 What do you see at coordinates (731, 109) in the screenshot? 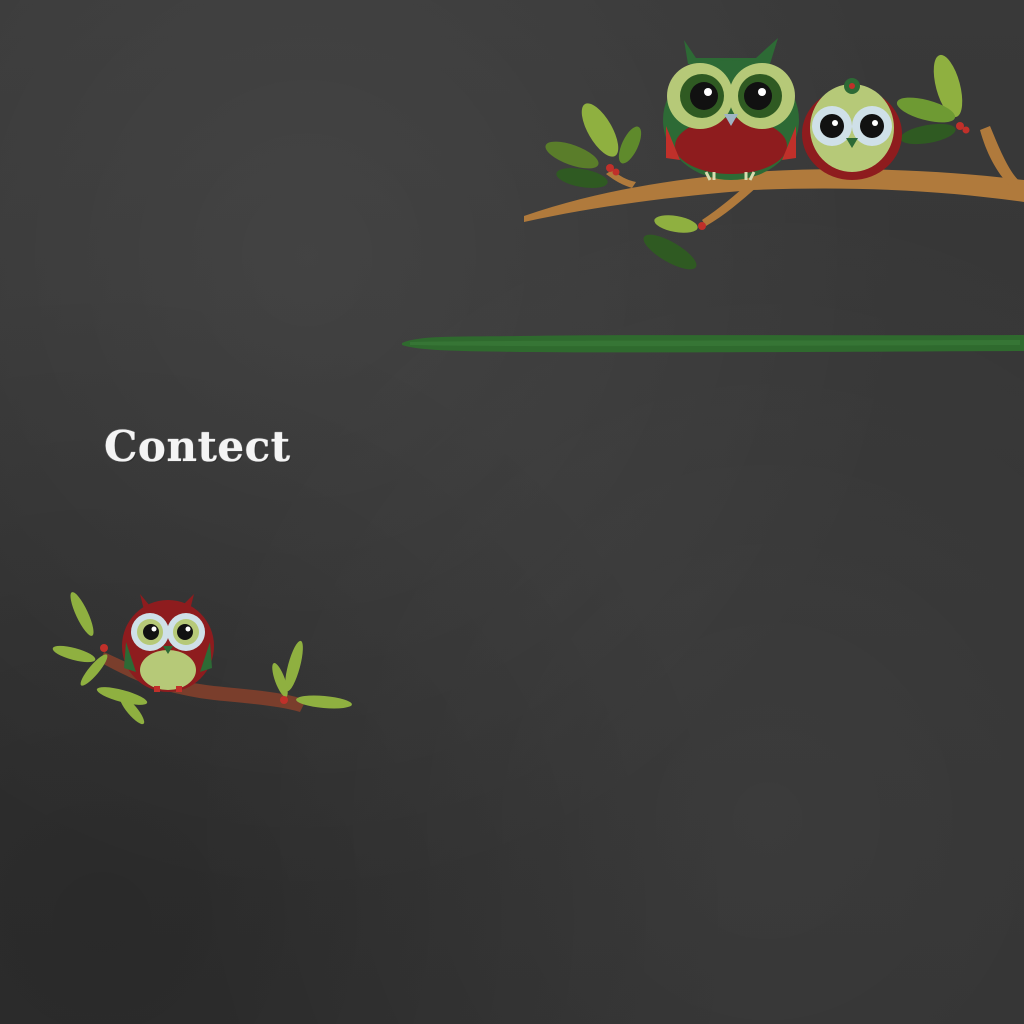
I see `big-owl` at bounding box center [731, 109].